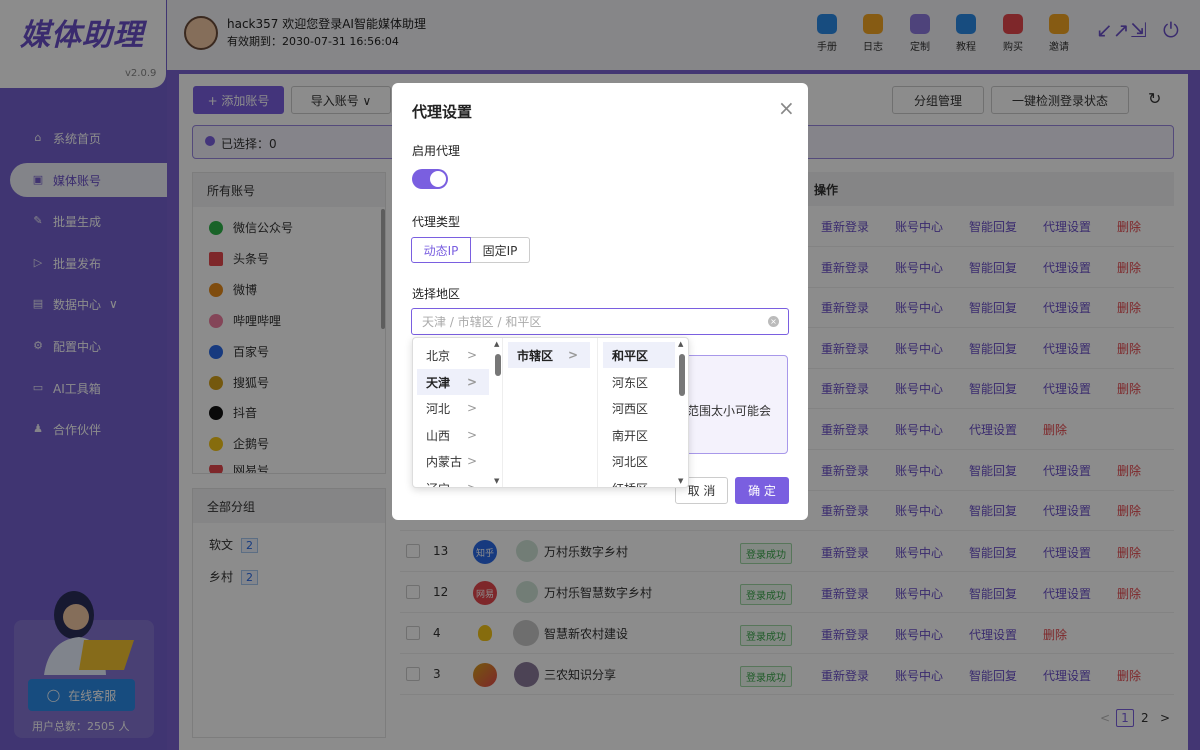  Describe the element at coordinates (639, 435) in the screenshot. I see `district-option: 南开区` at that location.